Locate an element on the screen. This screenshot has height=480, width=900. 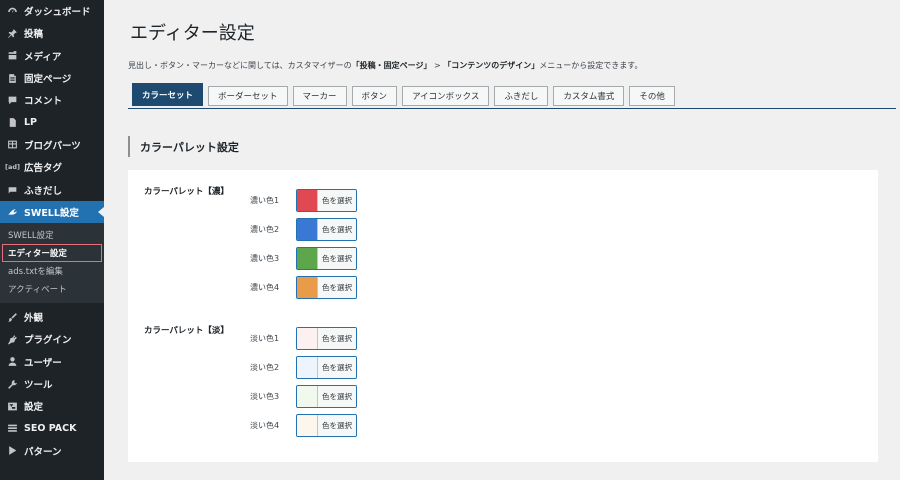
color-row-label: 淡い色3 is located at coordinates (265, 396).